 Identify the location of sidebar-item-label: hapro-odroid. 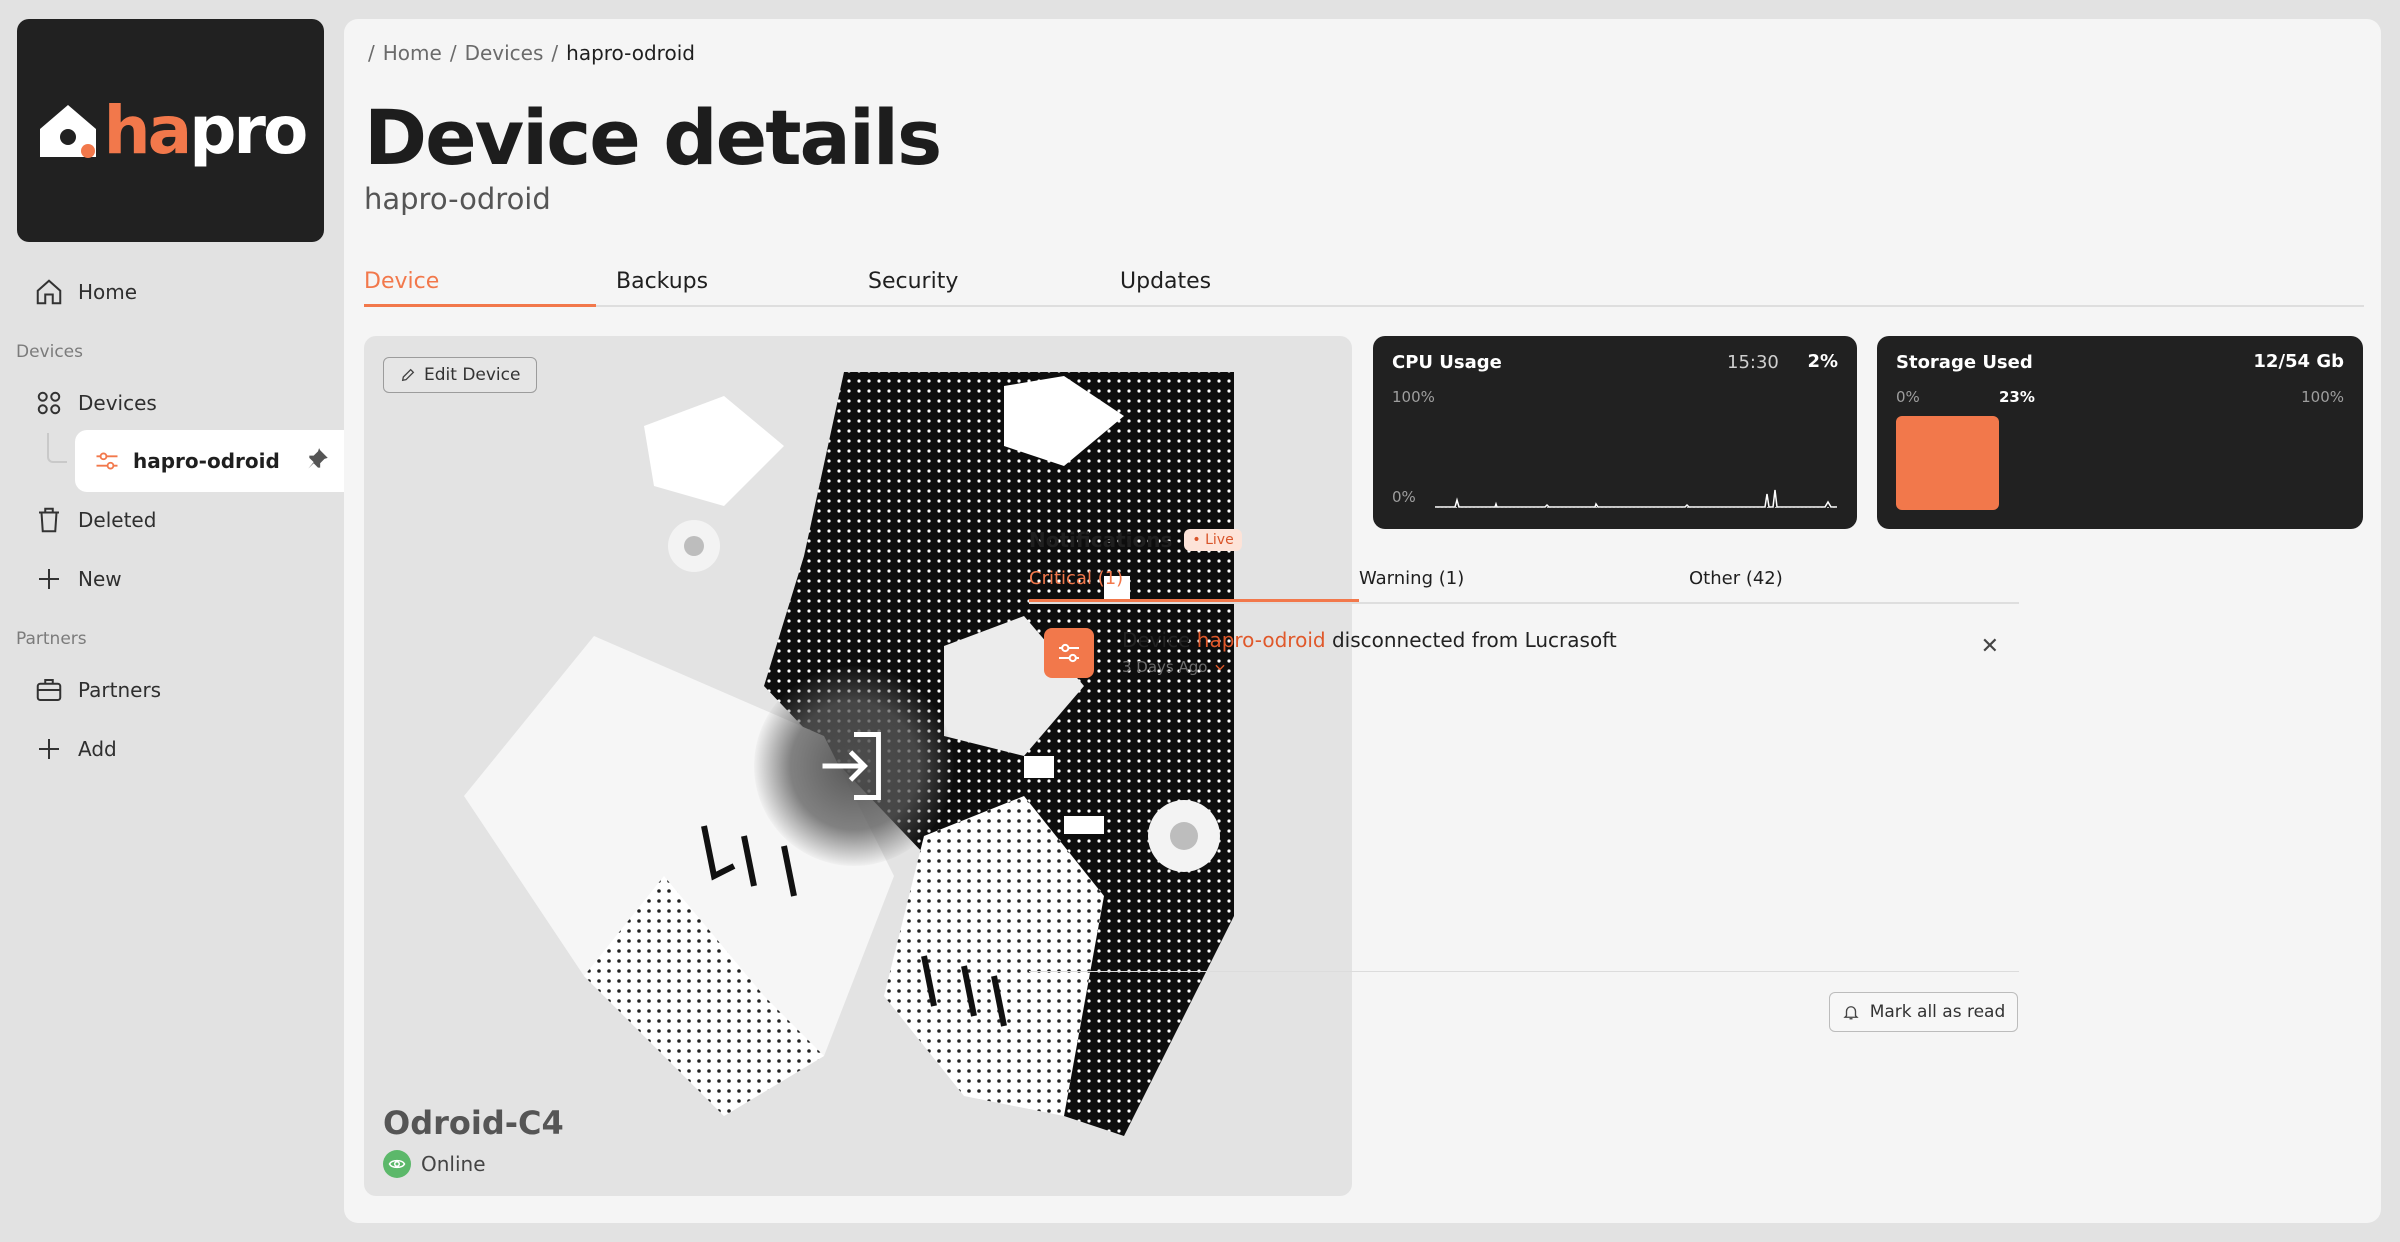
(206, 461).